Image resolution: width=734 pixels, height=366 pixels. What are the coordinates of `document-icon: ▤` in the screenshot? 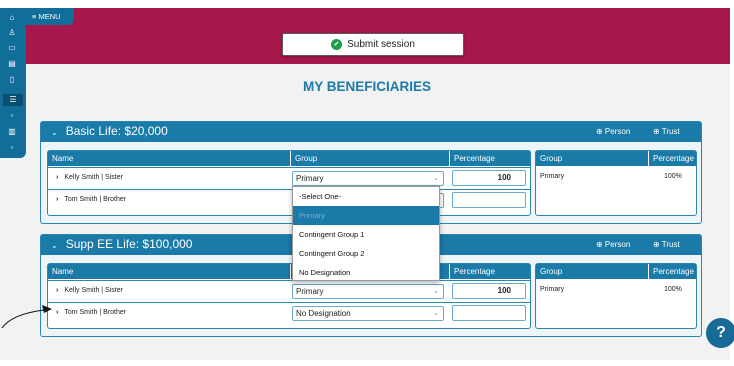 It's located at (12, 64).